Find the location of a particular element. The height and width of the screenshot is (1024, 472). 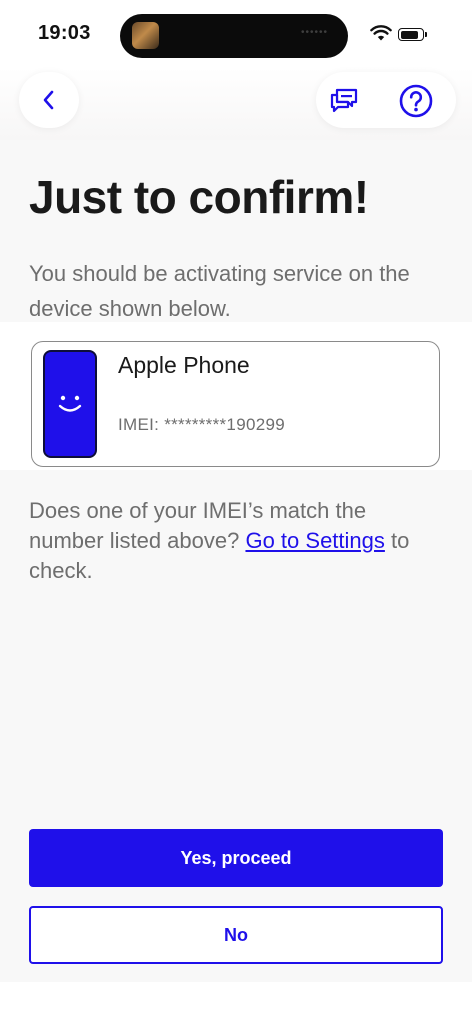

status-bar: 19:03 •••••• is located at coordinates (236, 34).